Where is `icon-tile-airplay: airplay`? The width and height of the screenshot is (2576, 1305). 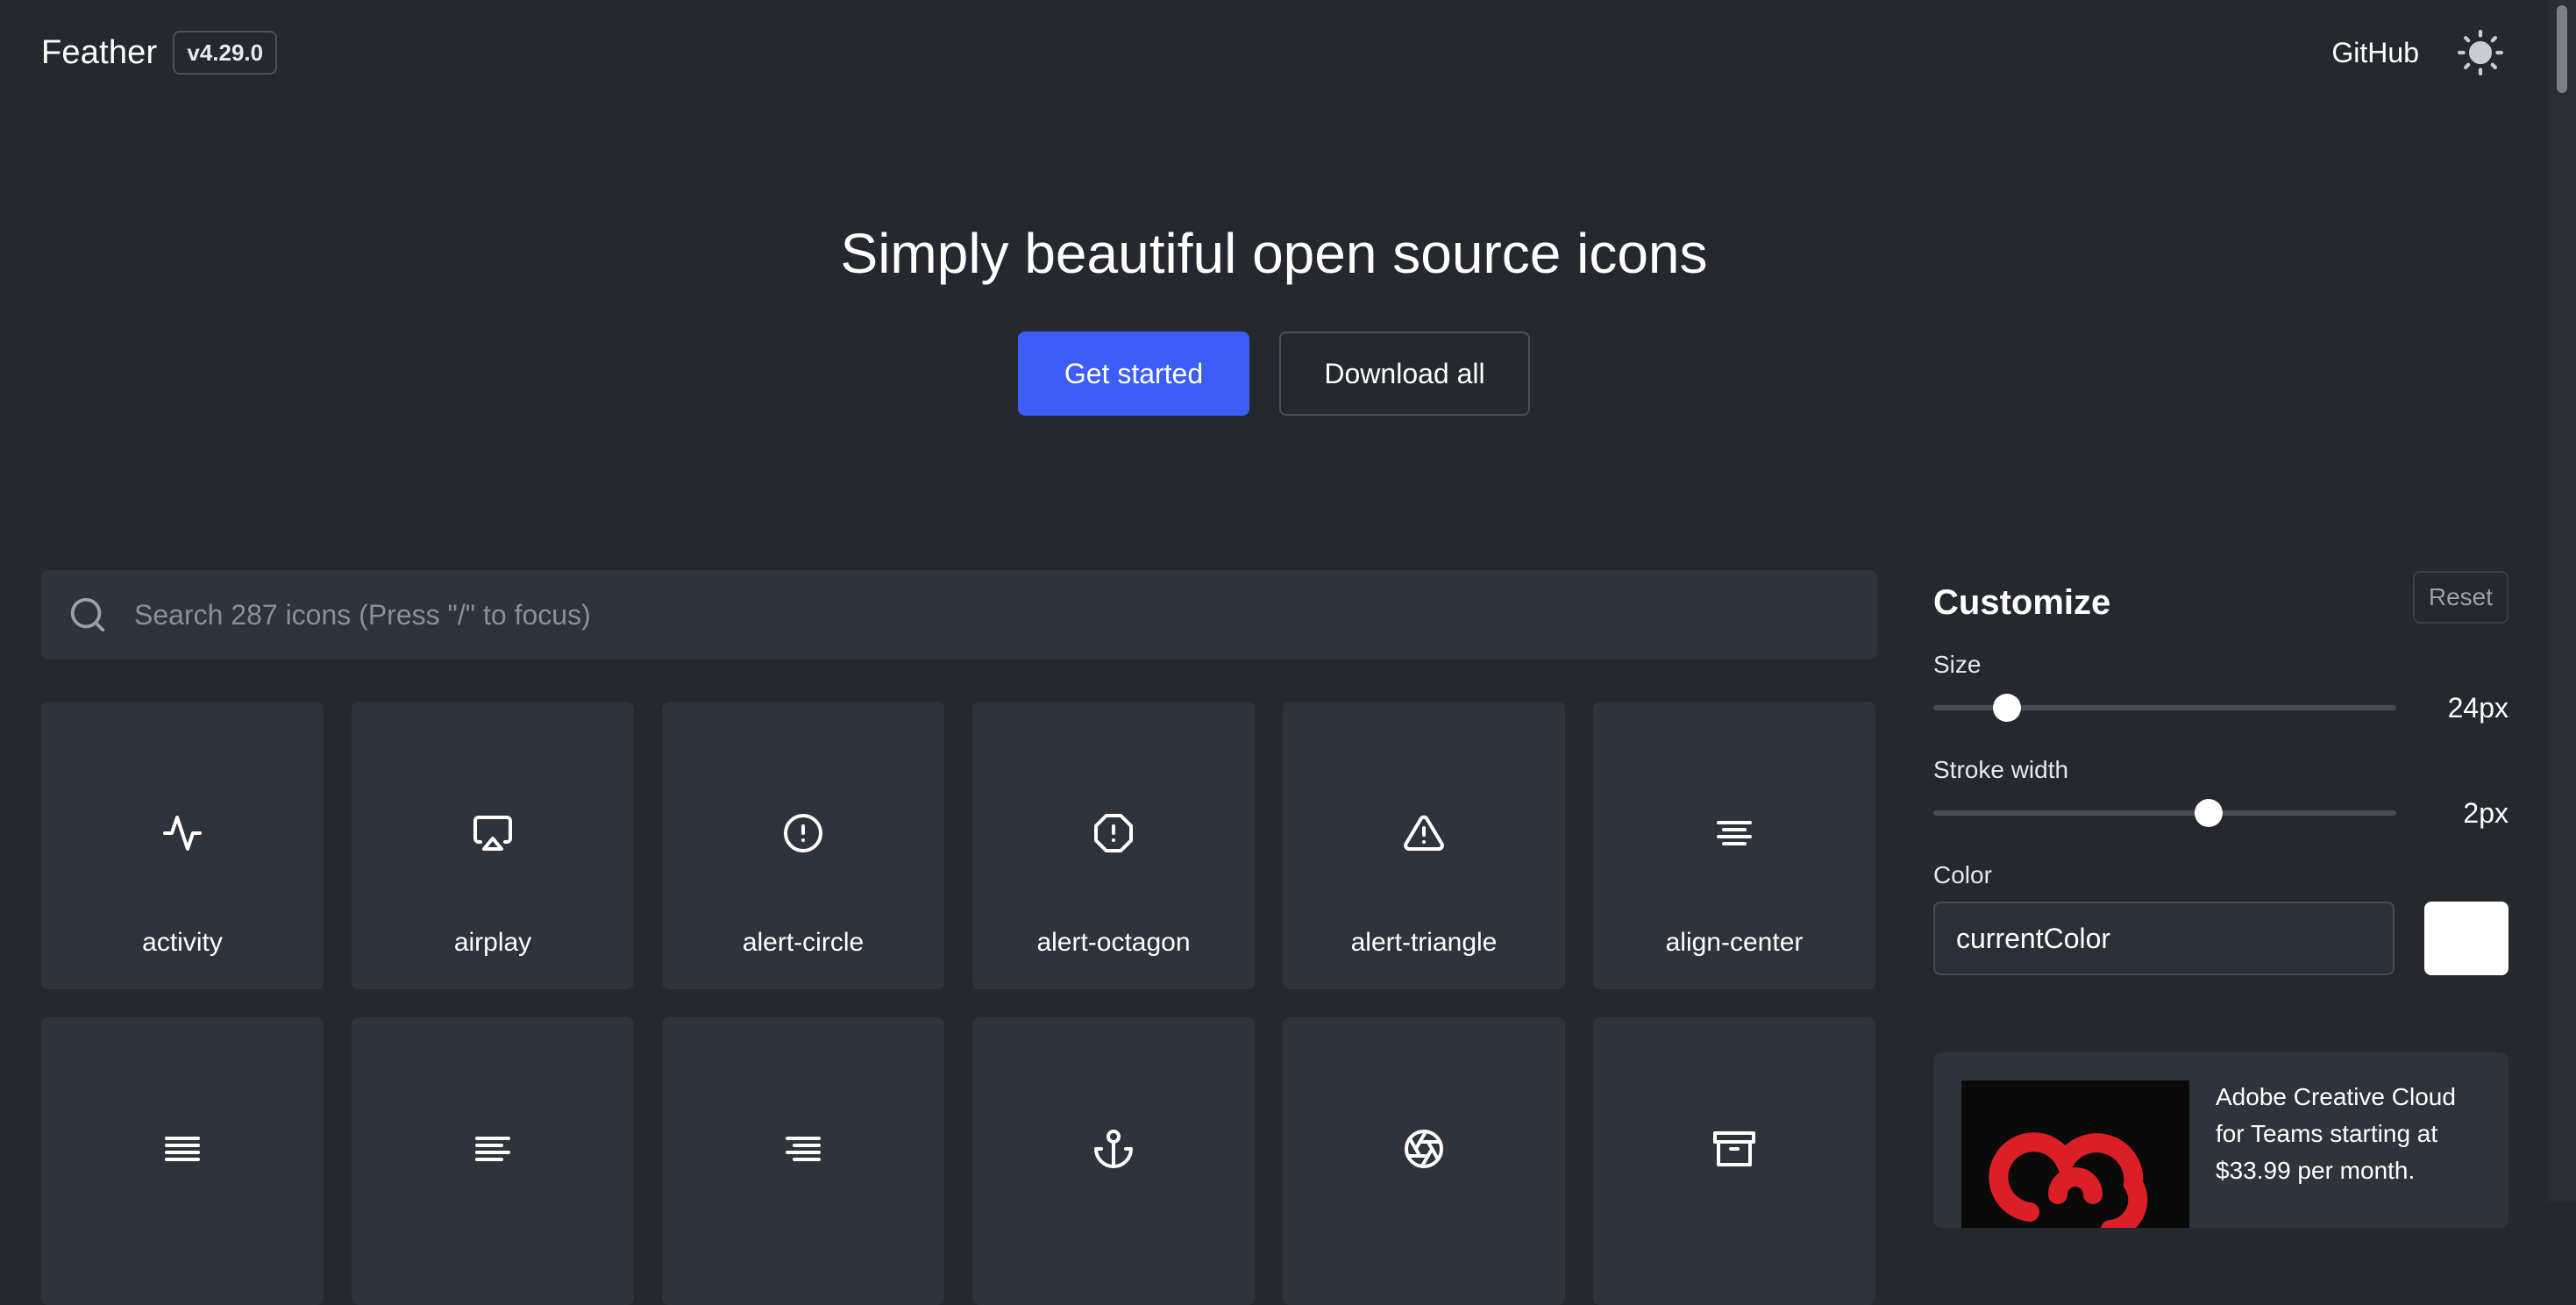
icon-tile-airplay: airplay is located at coordinates (493, 845).